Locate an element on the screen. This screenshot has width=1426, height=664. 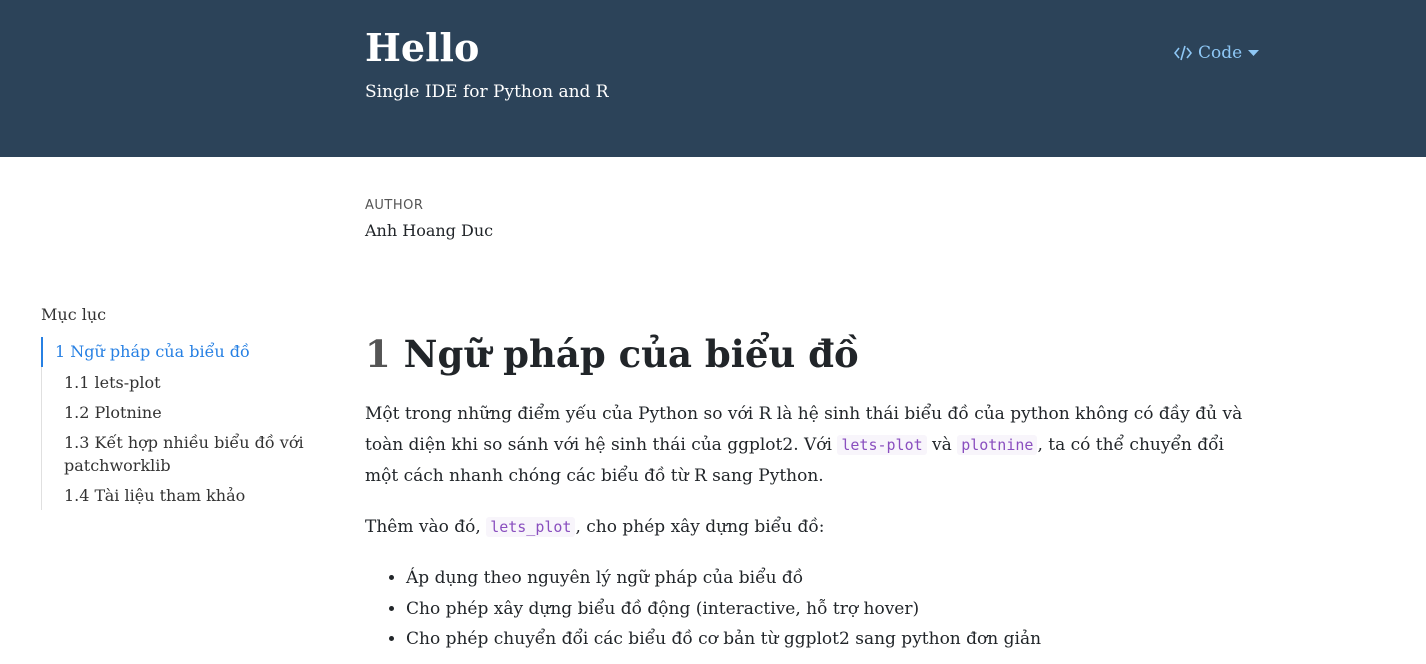
inline-code: lets_plot is located at coordinates (531, 527).